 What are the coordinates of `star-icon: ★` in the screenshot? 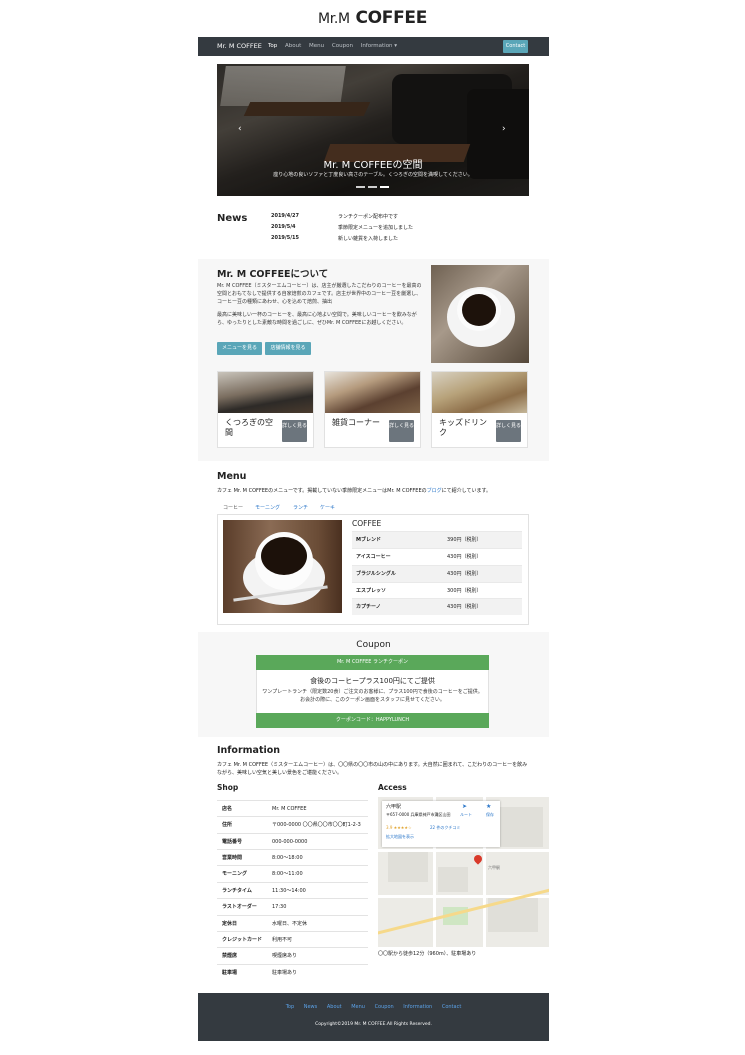 It's located at (488, 807).